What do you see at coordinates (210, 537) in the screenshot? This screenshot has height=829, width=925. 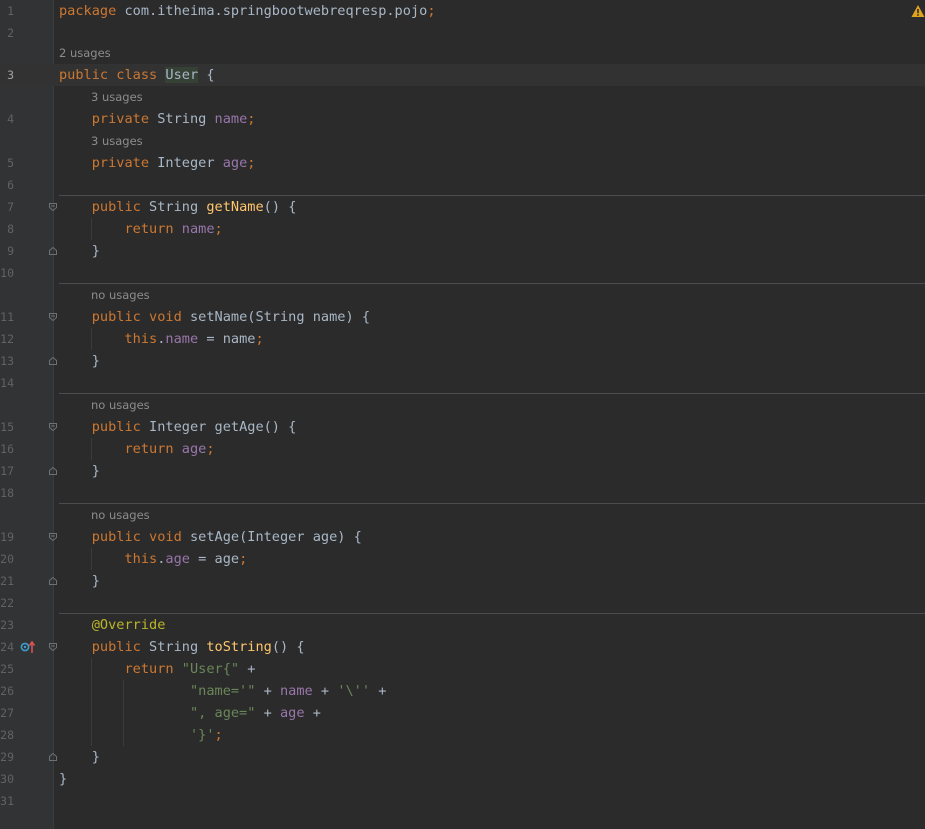 I see `code-text: public void setAge(Integer age) {` at bounding box center [210, 537].